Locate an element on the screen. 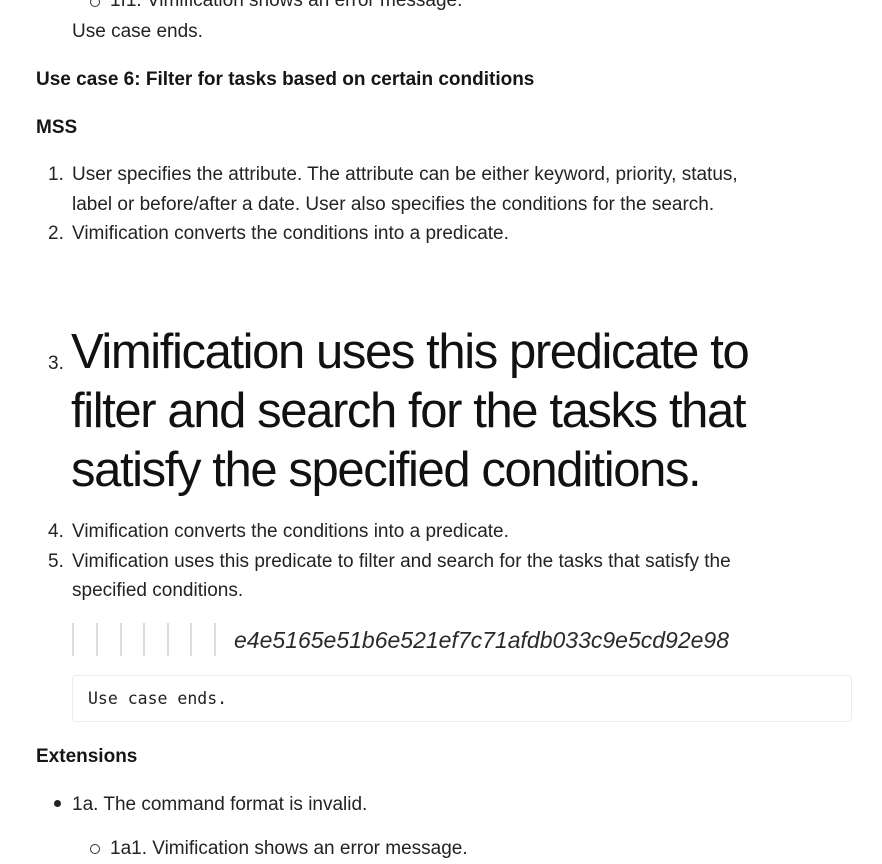 The height and width of the screenshot is (864, 882). step-3-line-2: filter and search for the tasks that is located at coordinates (408, 411).